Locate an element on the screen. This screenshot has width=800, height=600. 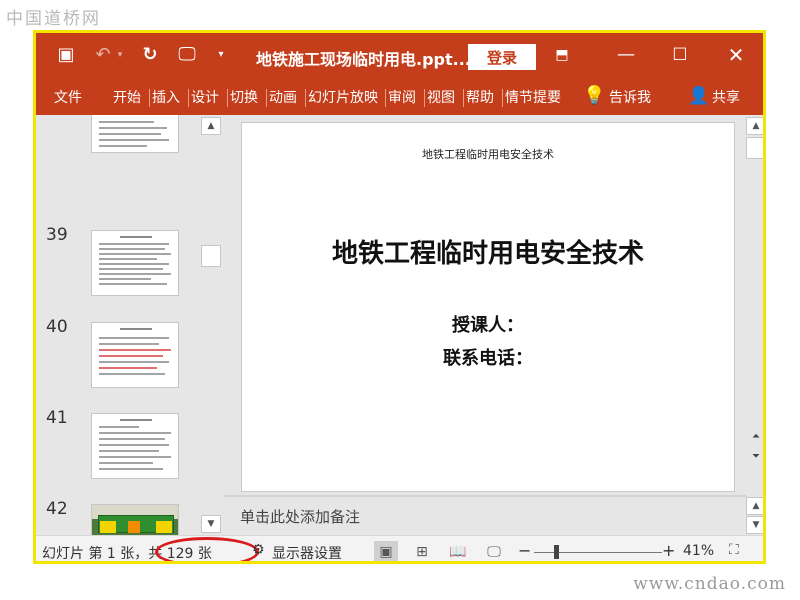
lightbulb-icon: 💡 is located at coordinates (594, 95).